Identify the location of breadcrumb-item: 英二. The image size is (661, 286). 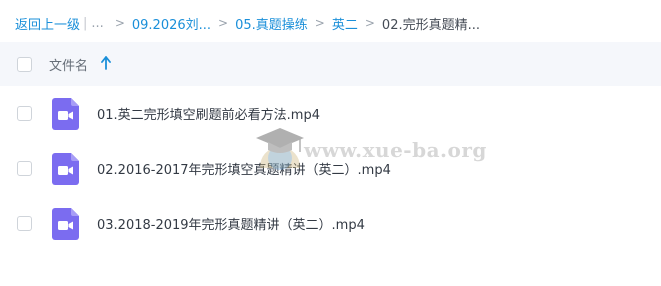
(345, 23).